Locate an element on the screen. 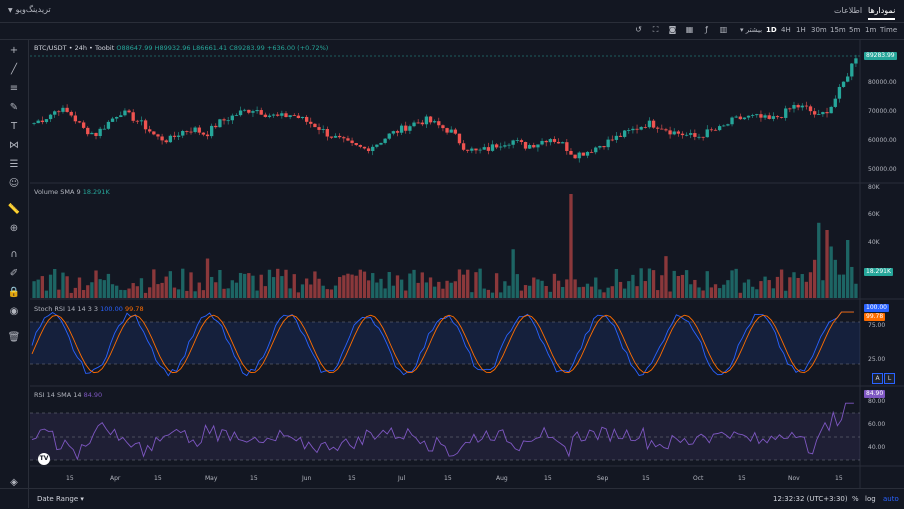  symbol-name: BTC/USDT • 24h • Toobit is located at coordinates (74, 48).